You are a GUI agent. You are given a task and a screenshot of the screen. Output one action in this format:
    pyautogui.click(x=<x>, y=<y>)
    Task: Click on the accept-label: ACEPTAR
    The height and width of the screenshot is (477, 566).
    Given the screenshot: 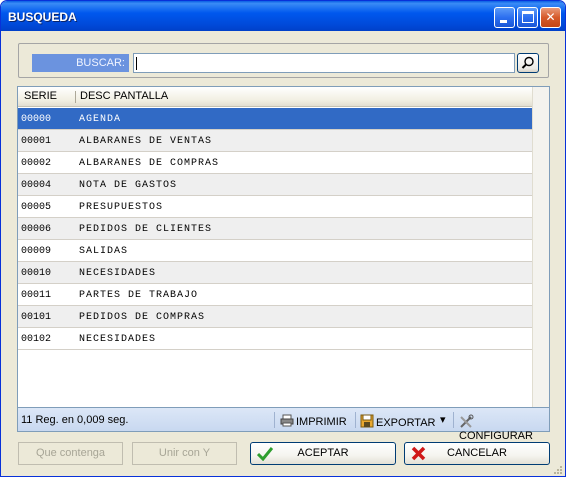 What is the action you would take?
    pyautogui.click(x=323, y=453)
    